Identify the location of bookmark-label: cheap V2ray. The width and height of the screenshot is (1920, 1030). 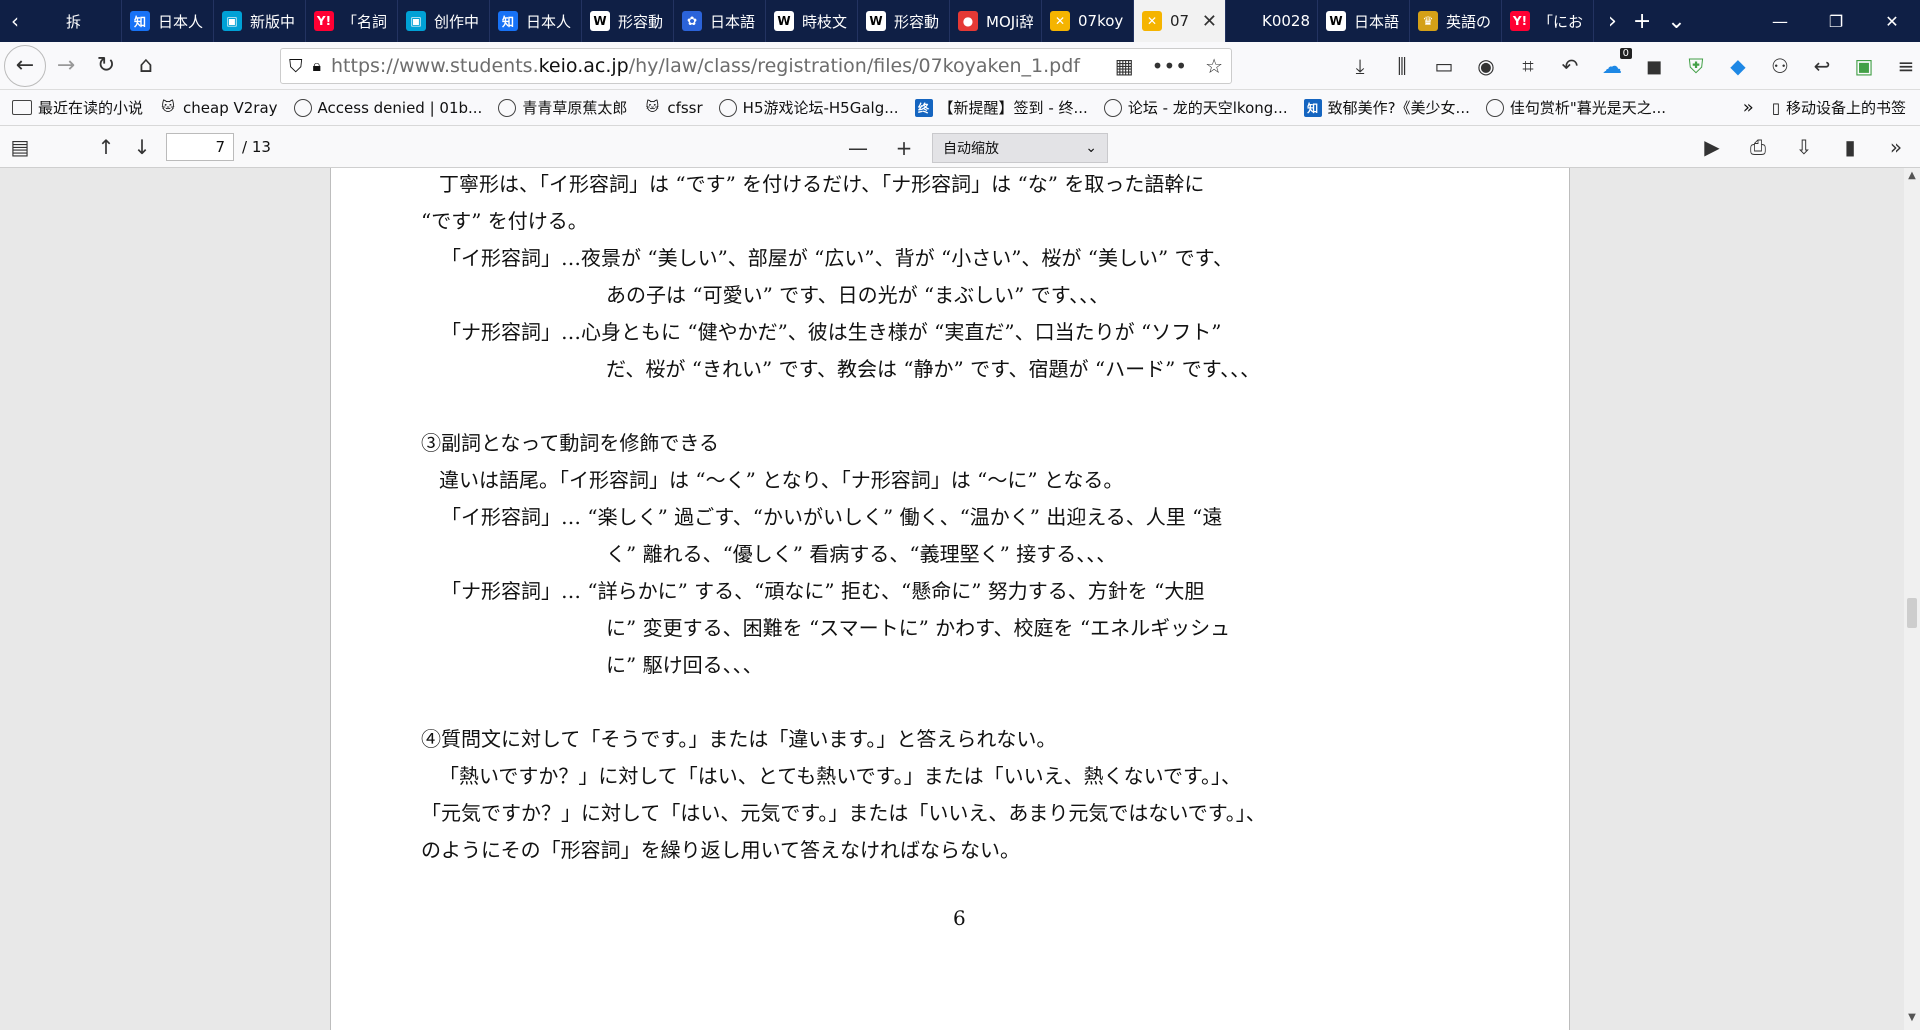
(230, 107).